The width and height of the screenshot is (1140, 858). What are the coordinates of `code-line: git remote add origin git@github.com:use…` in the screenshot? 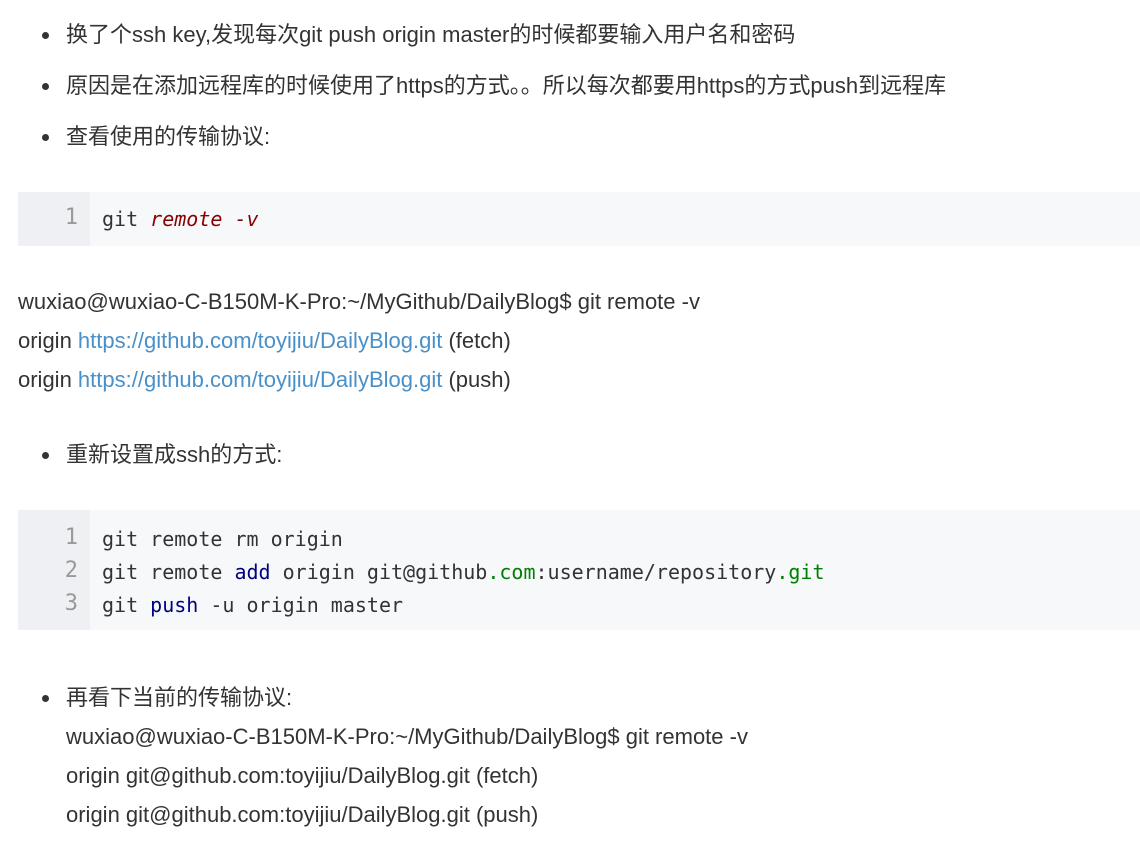 It's located at (463, 572).